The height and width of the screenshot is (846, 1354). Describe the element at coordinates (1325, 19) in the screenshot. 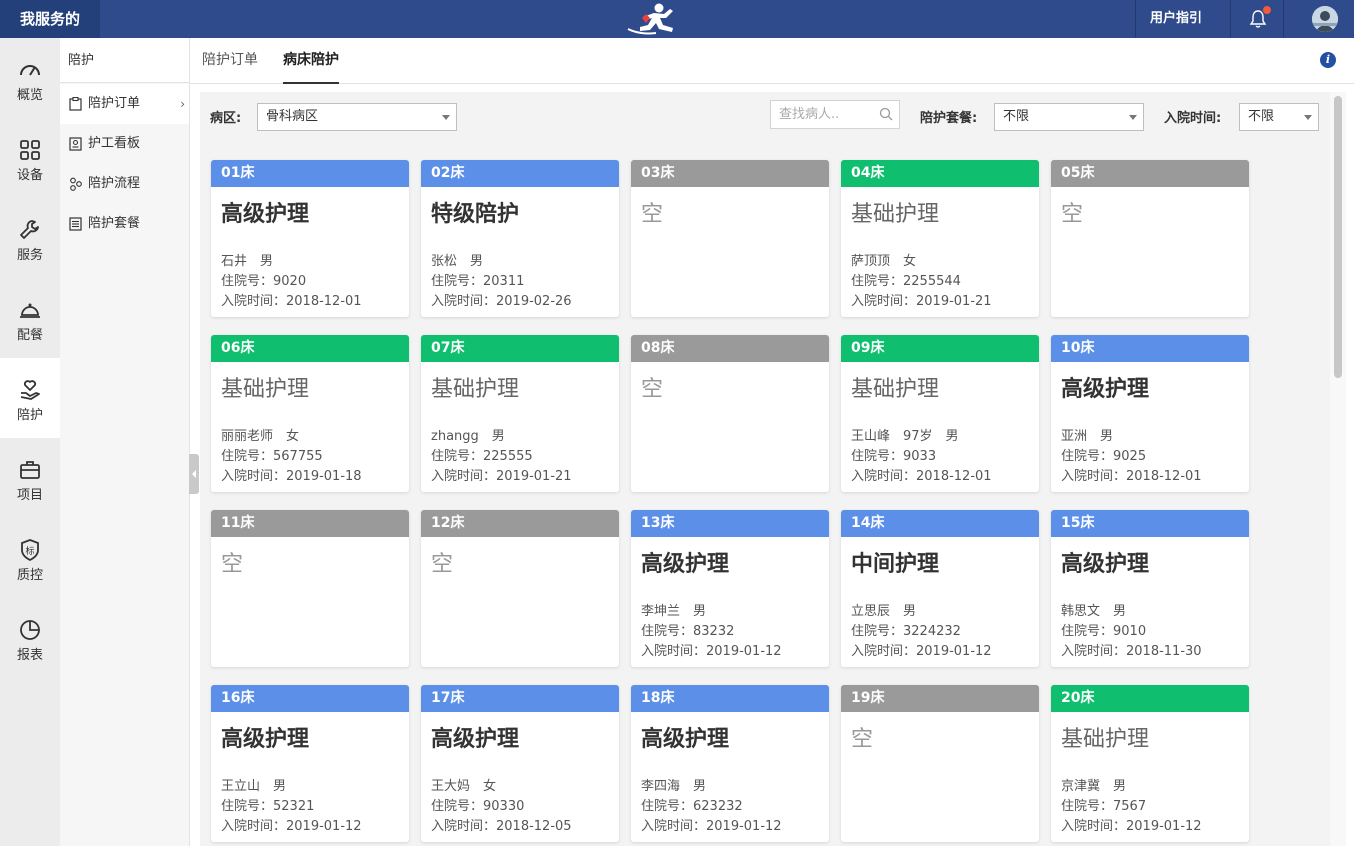

I see `user-avatar` at that location.